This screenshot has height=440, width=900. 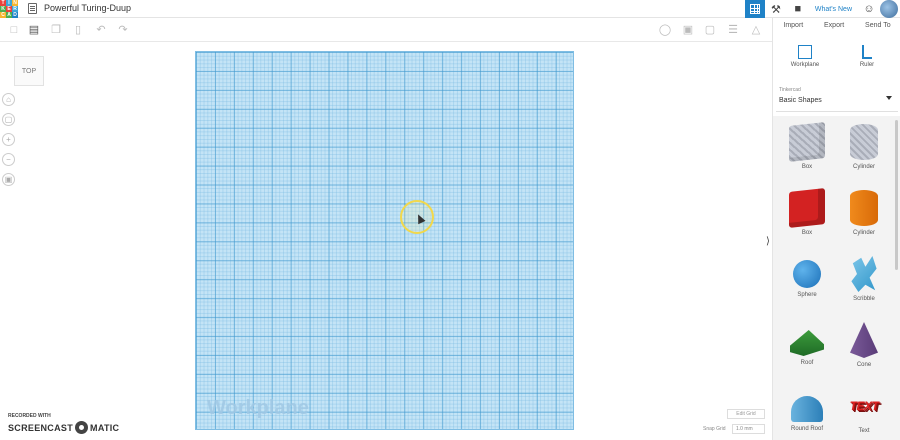 What do you see at coordinates (8, 139) in the screenshot?
I see `zoom-in-icon: +` at bounding box center [8, 139].